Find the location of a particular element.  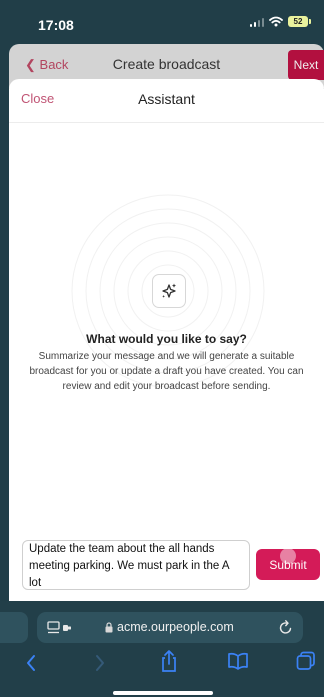

sheet-title: Assistant is located at coordinates (166, 99).